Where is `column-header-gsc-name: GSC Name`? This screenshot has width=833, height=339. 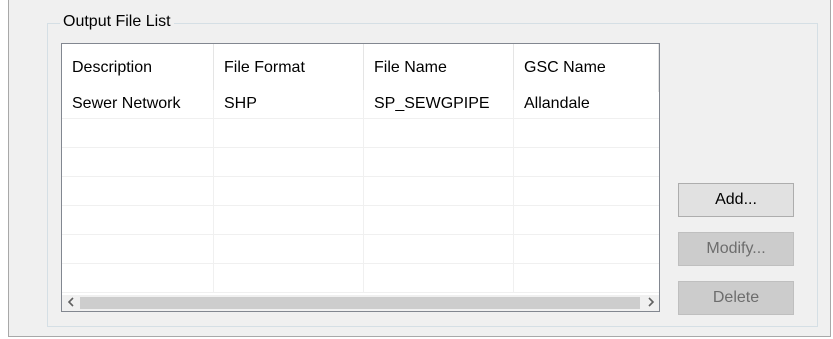
column-header-gsc-name: GSC Name is located at coordinates (586, 68).